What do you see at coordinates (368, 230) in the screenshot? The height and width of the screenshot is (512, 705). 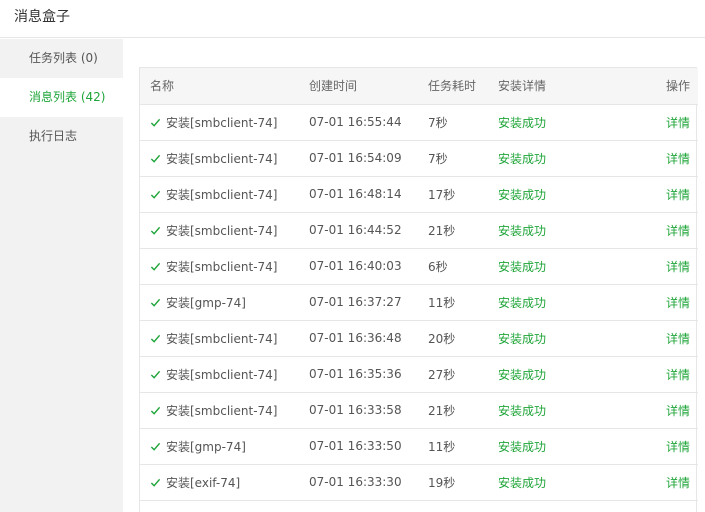 I see `created-time: 07-01 16:44:52` at bounding box center [368, 230].